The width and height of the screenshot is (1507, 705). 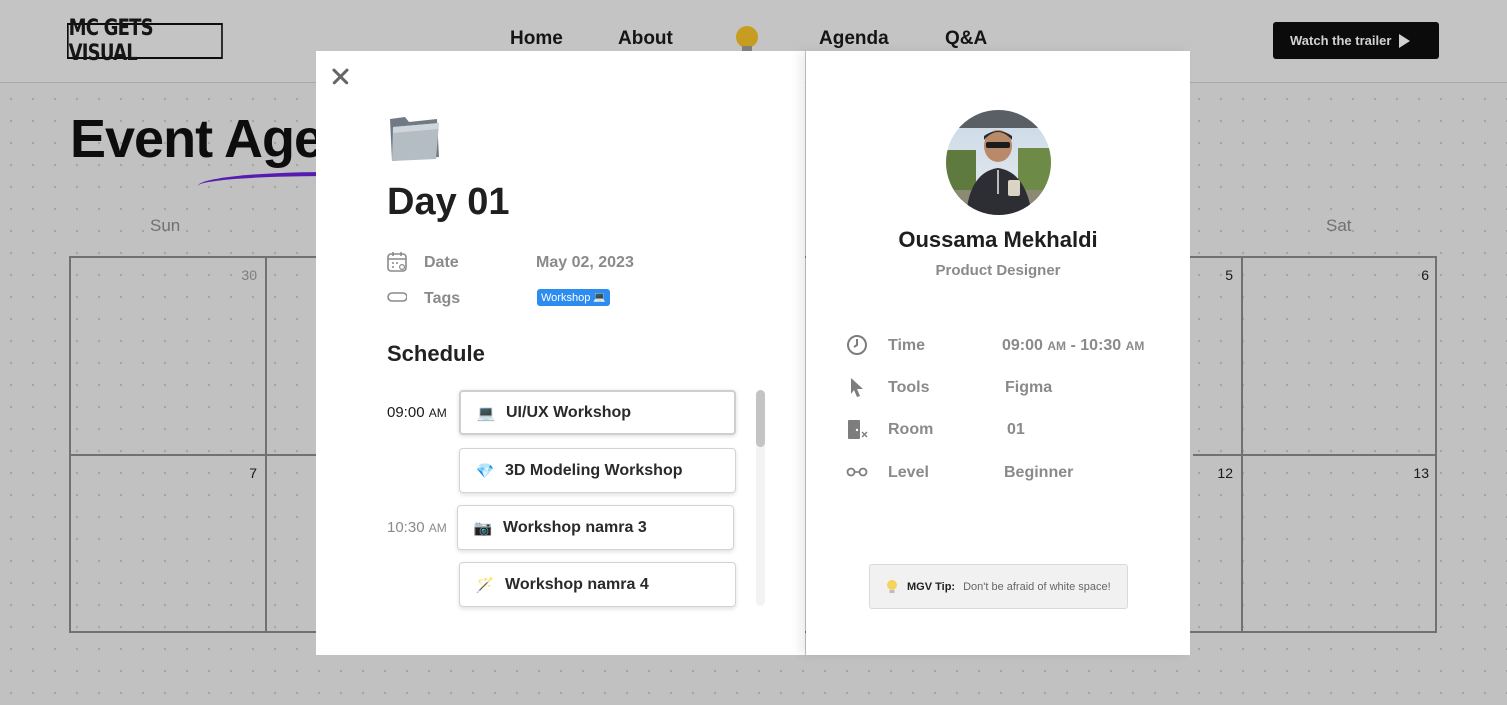 What do you see at coordinates (998, 162) in the screenshot?
I see `speaker-avatar` at bounding box center [998, 162].